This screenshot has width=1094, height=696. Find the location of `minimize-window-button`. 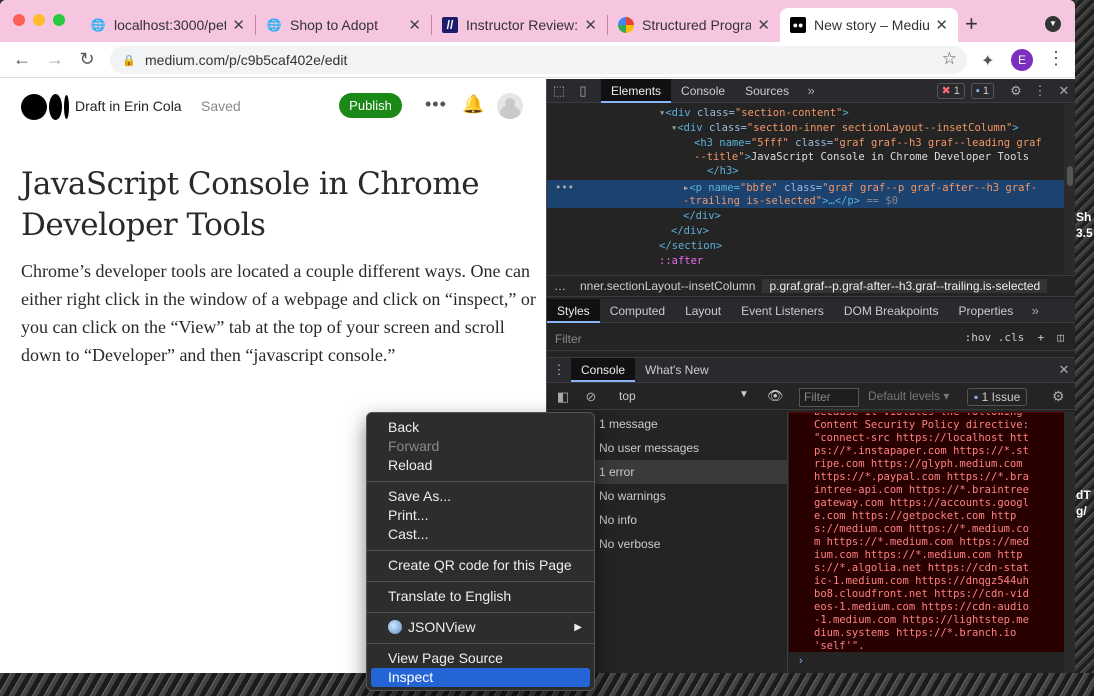

minimize-window-button is located at coordinates (39, 20).